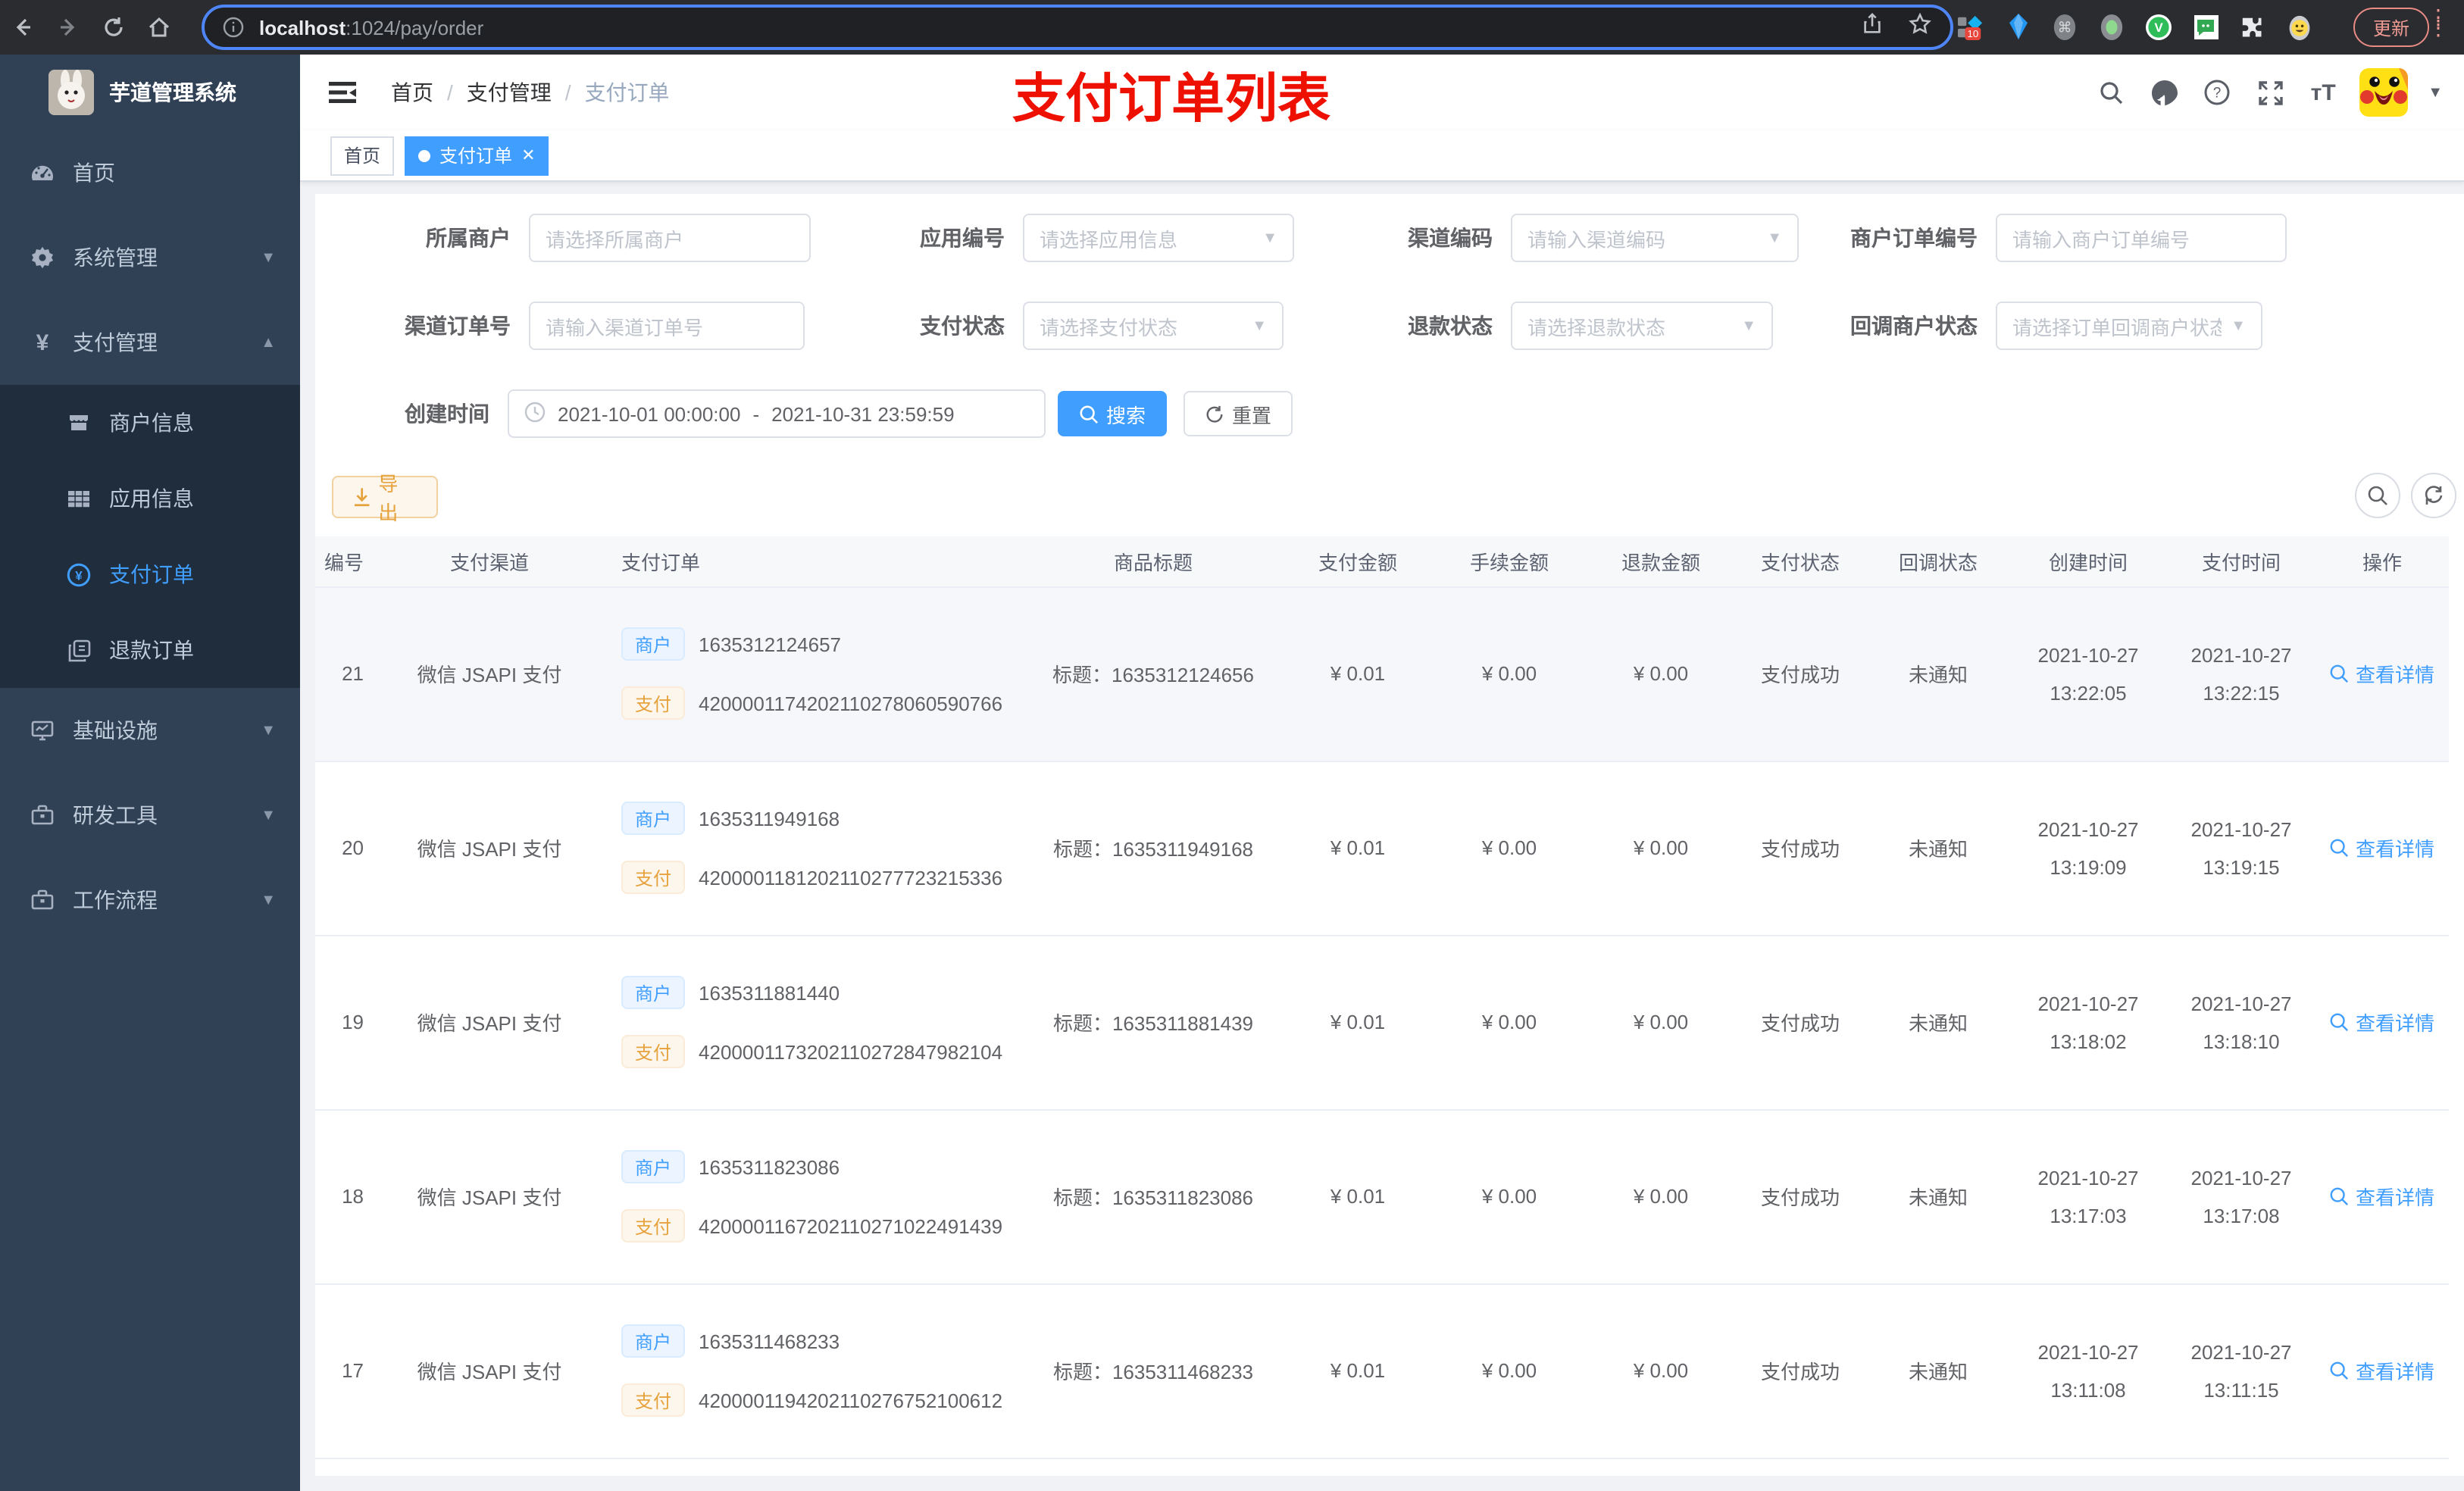  What do you see at coordinates (2270, 92) in the screenshot?
I see `fullscreen-icon` at bounding box center [2270, 92].